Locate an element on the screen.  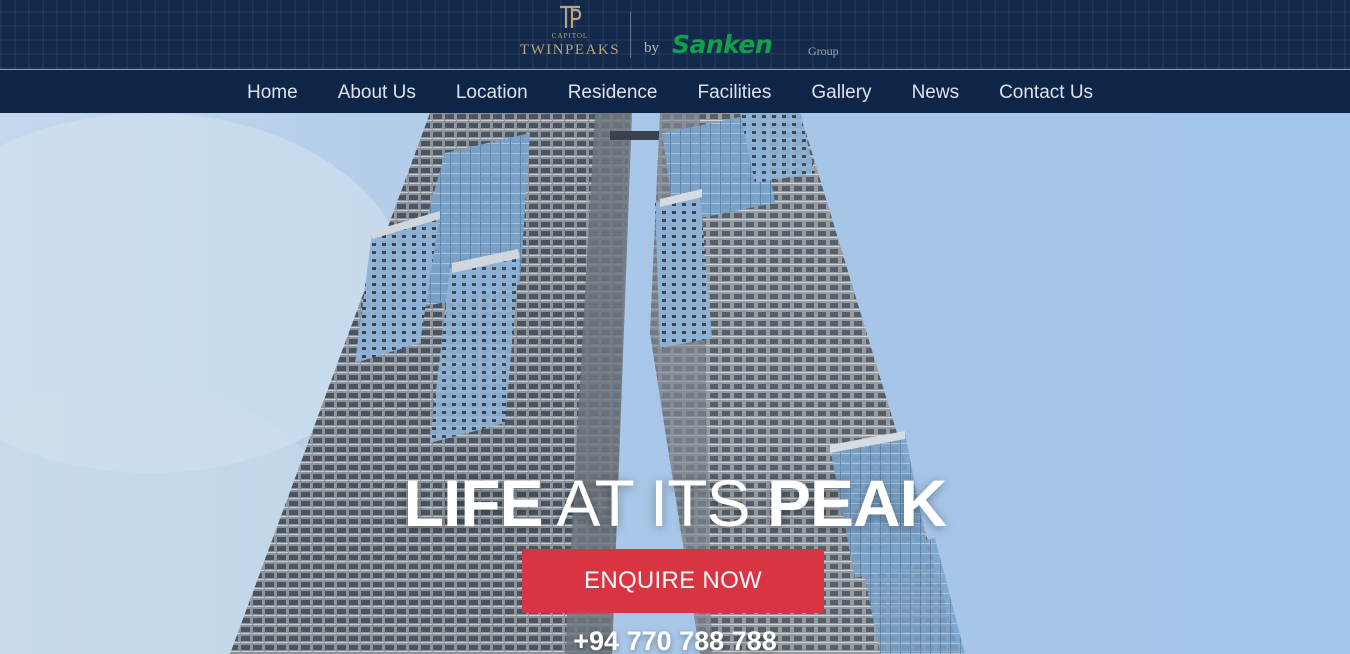
headline-word-at-its: AT ITS is located at coordinates (654, 503).